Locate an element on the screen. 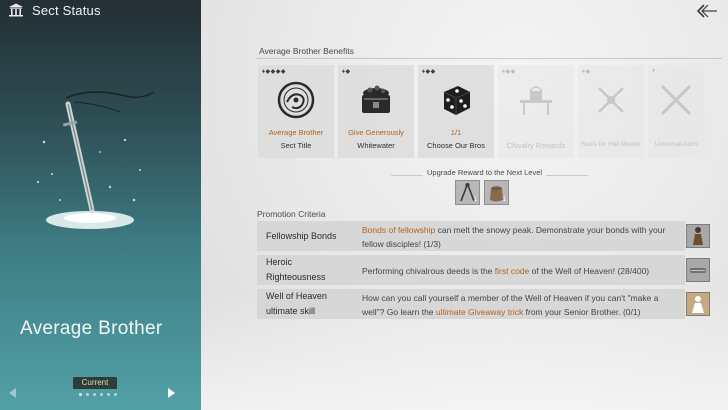  benefit-card-give-generously: ♦◆ Give Generously Whitewater is located at coordinates (376, 111).